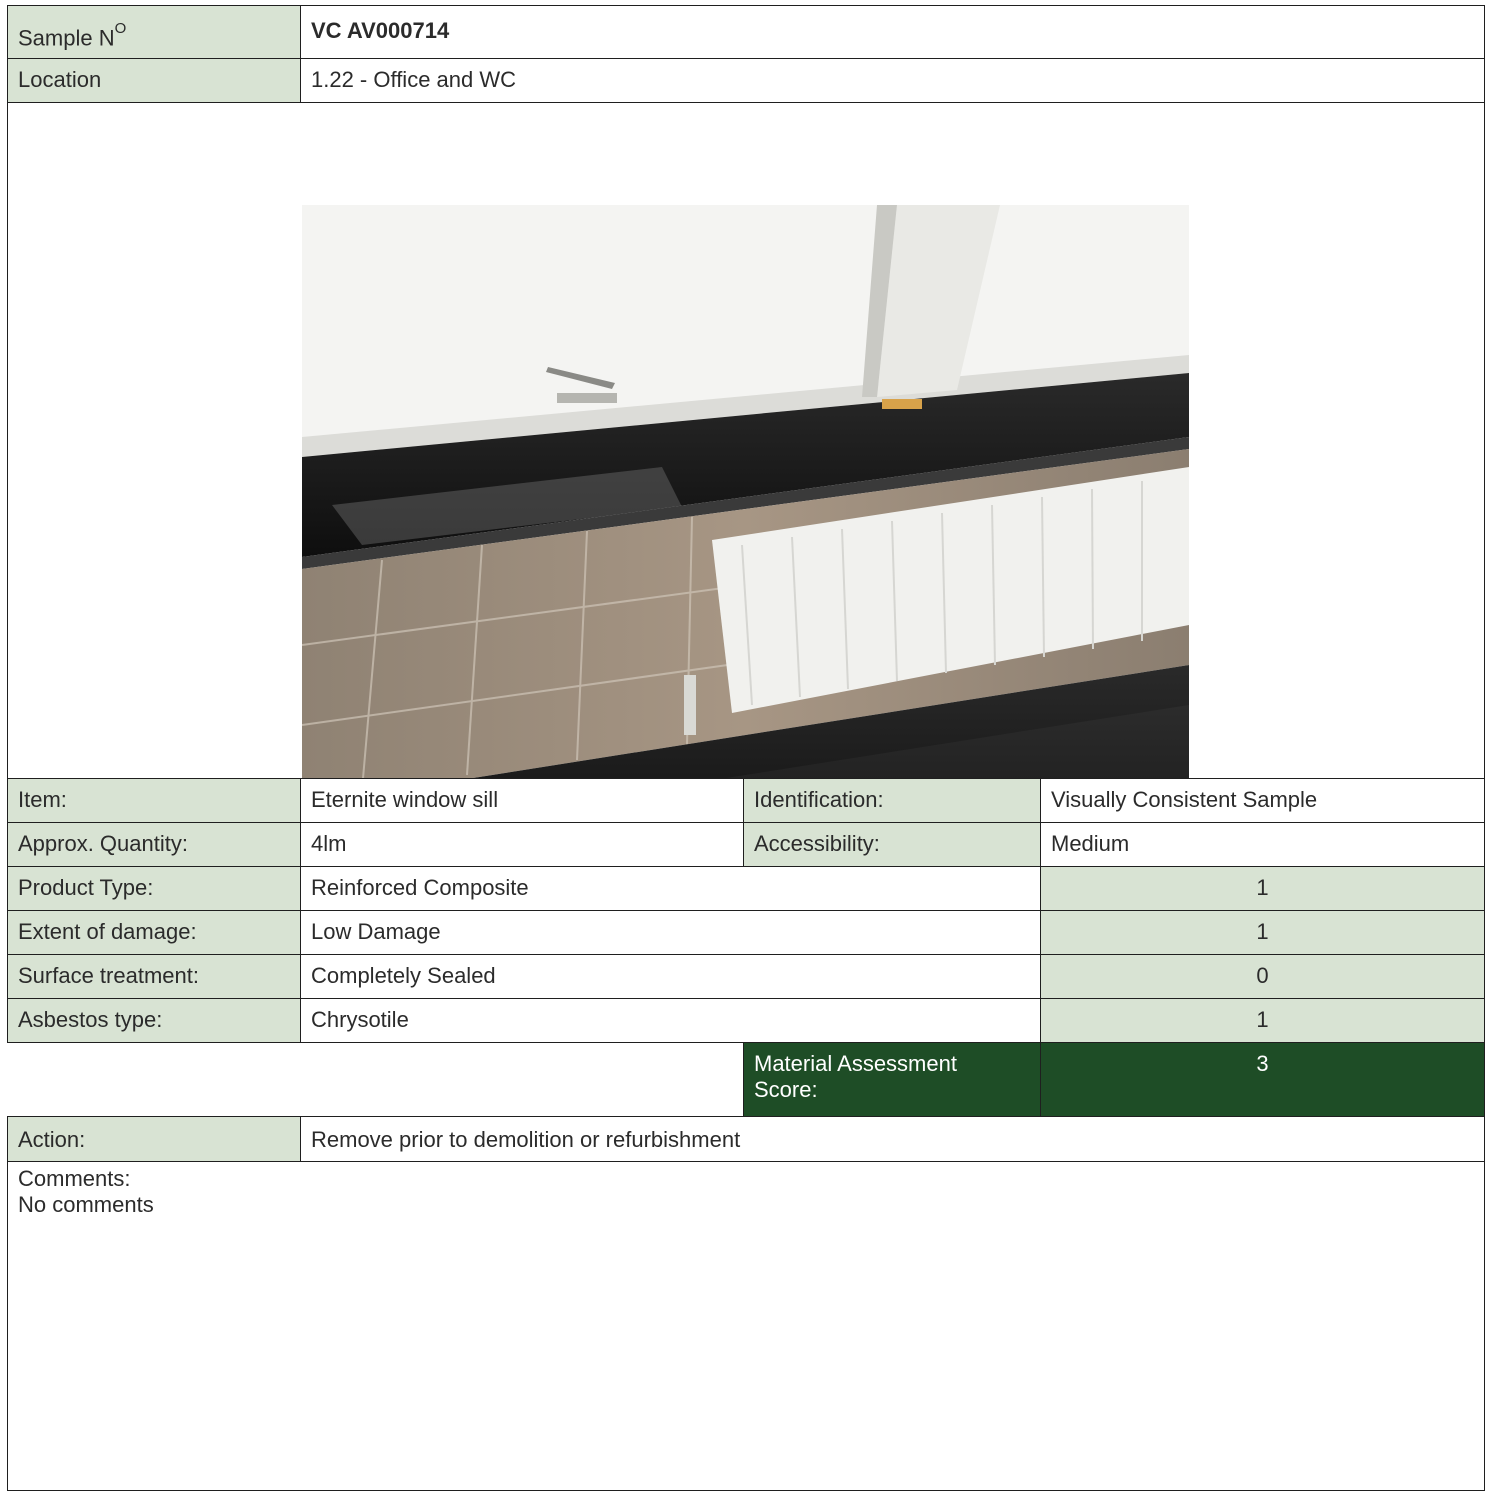  Describe the element at coordinates (1262, 800) in the screenshot. I see `identification-value: Visually Consistent Sample` at that location.